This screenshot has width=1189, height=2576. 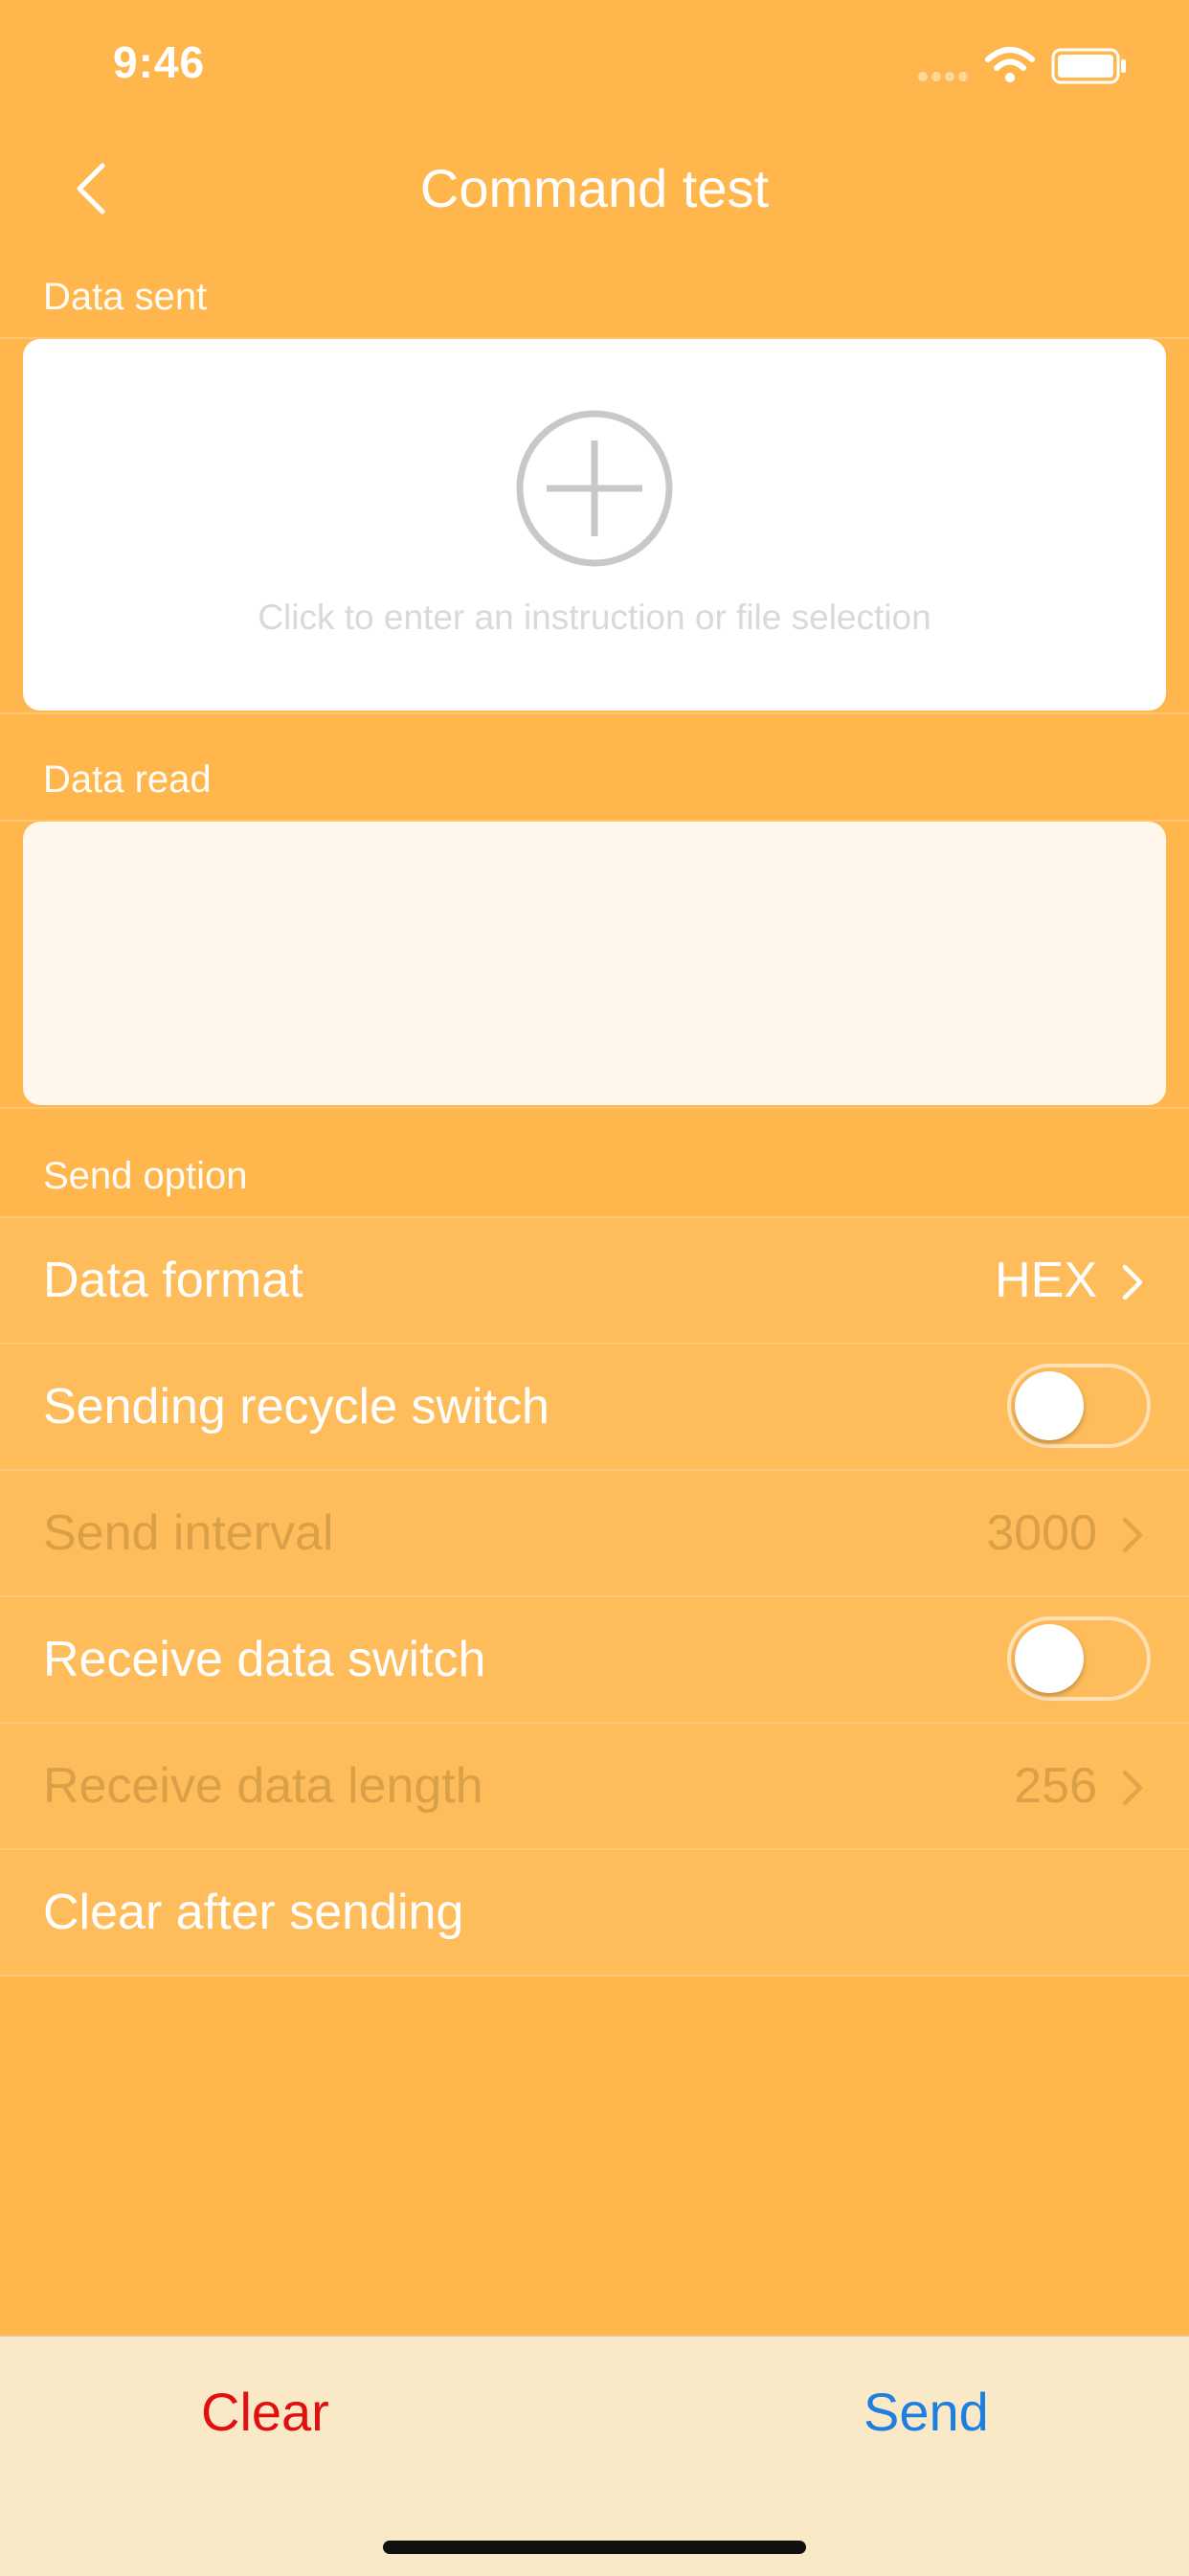 What do you see at coordinates (594, 2455) in the screenshot?
I see `bottom-action-bar: Clear Send` at bounding box center [594, 2455].